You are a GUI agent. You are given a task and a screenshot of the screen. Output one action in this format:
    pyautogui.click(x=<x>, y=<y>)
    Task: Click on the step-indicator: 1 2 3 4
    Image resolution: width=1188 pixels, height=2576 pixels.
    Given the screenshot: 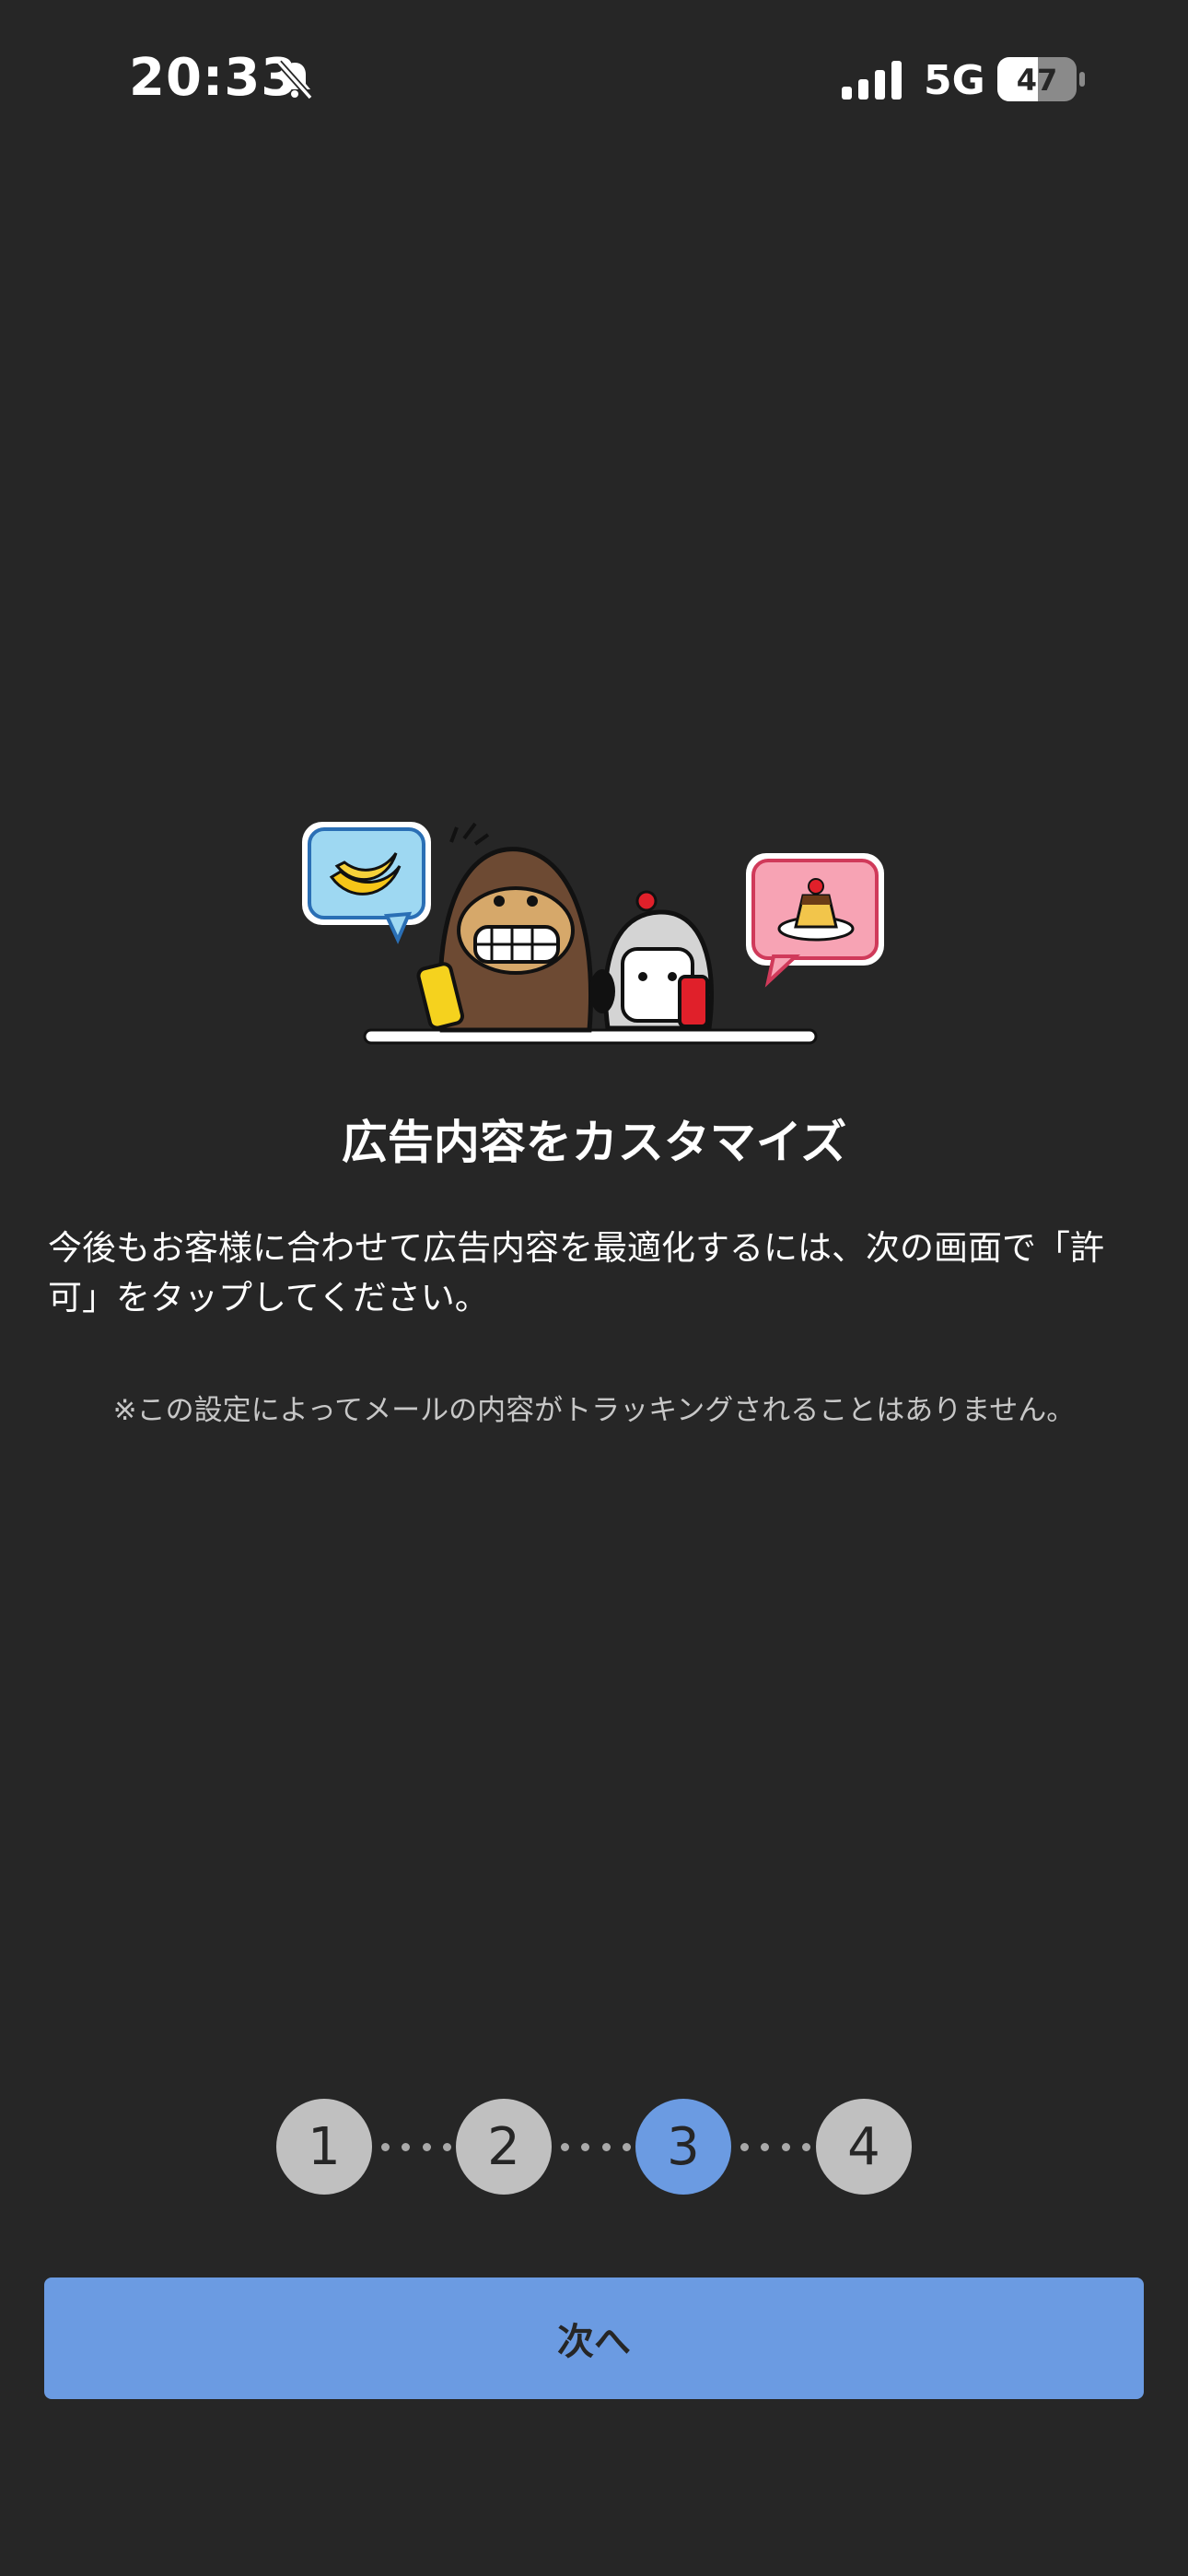 What is the action you would take?
    pyautogui.click(x=594, y=2147)
    